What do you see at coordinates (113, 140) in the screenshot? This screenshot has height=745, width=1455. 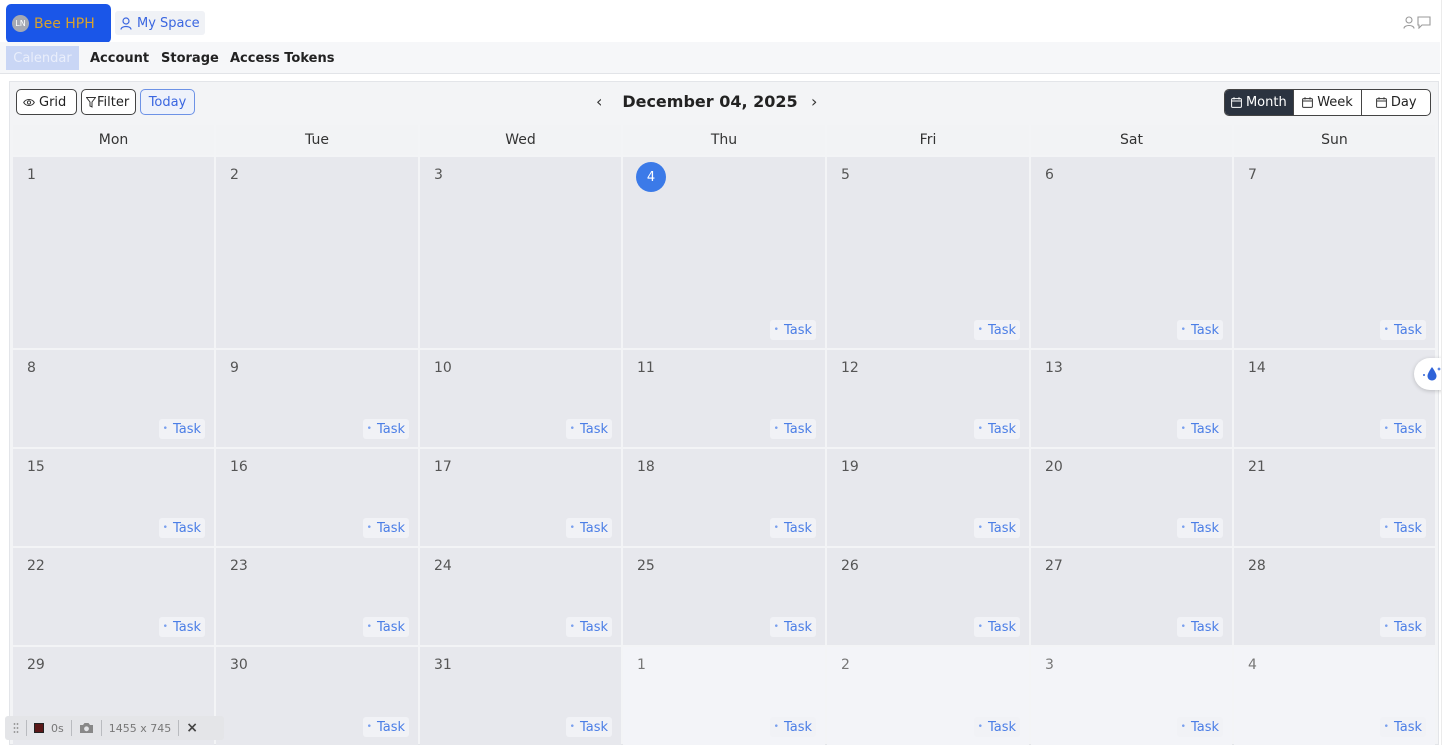 I see `weekday-header: Mon` at bounding box center [113, 140].